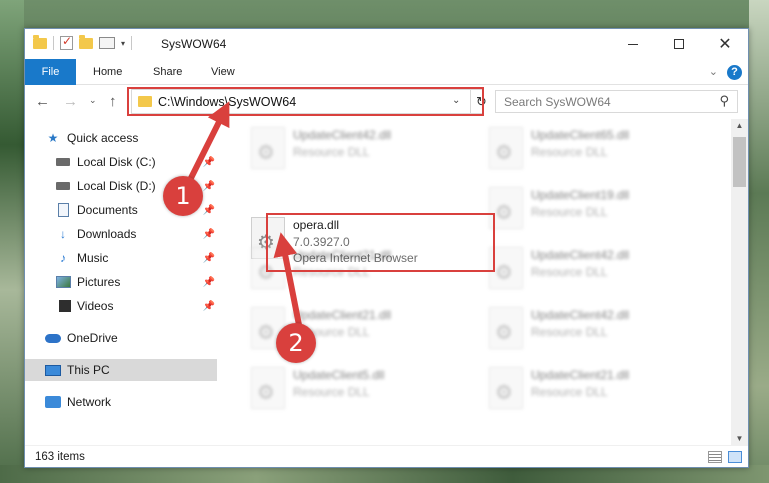 This screenshot has height=483, width=769. I want to click on network-shape, so click(53, 402).